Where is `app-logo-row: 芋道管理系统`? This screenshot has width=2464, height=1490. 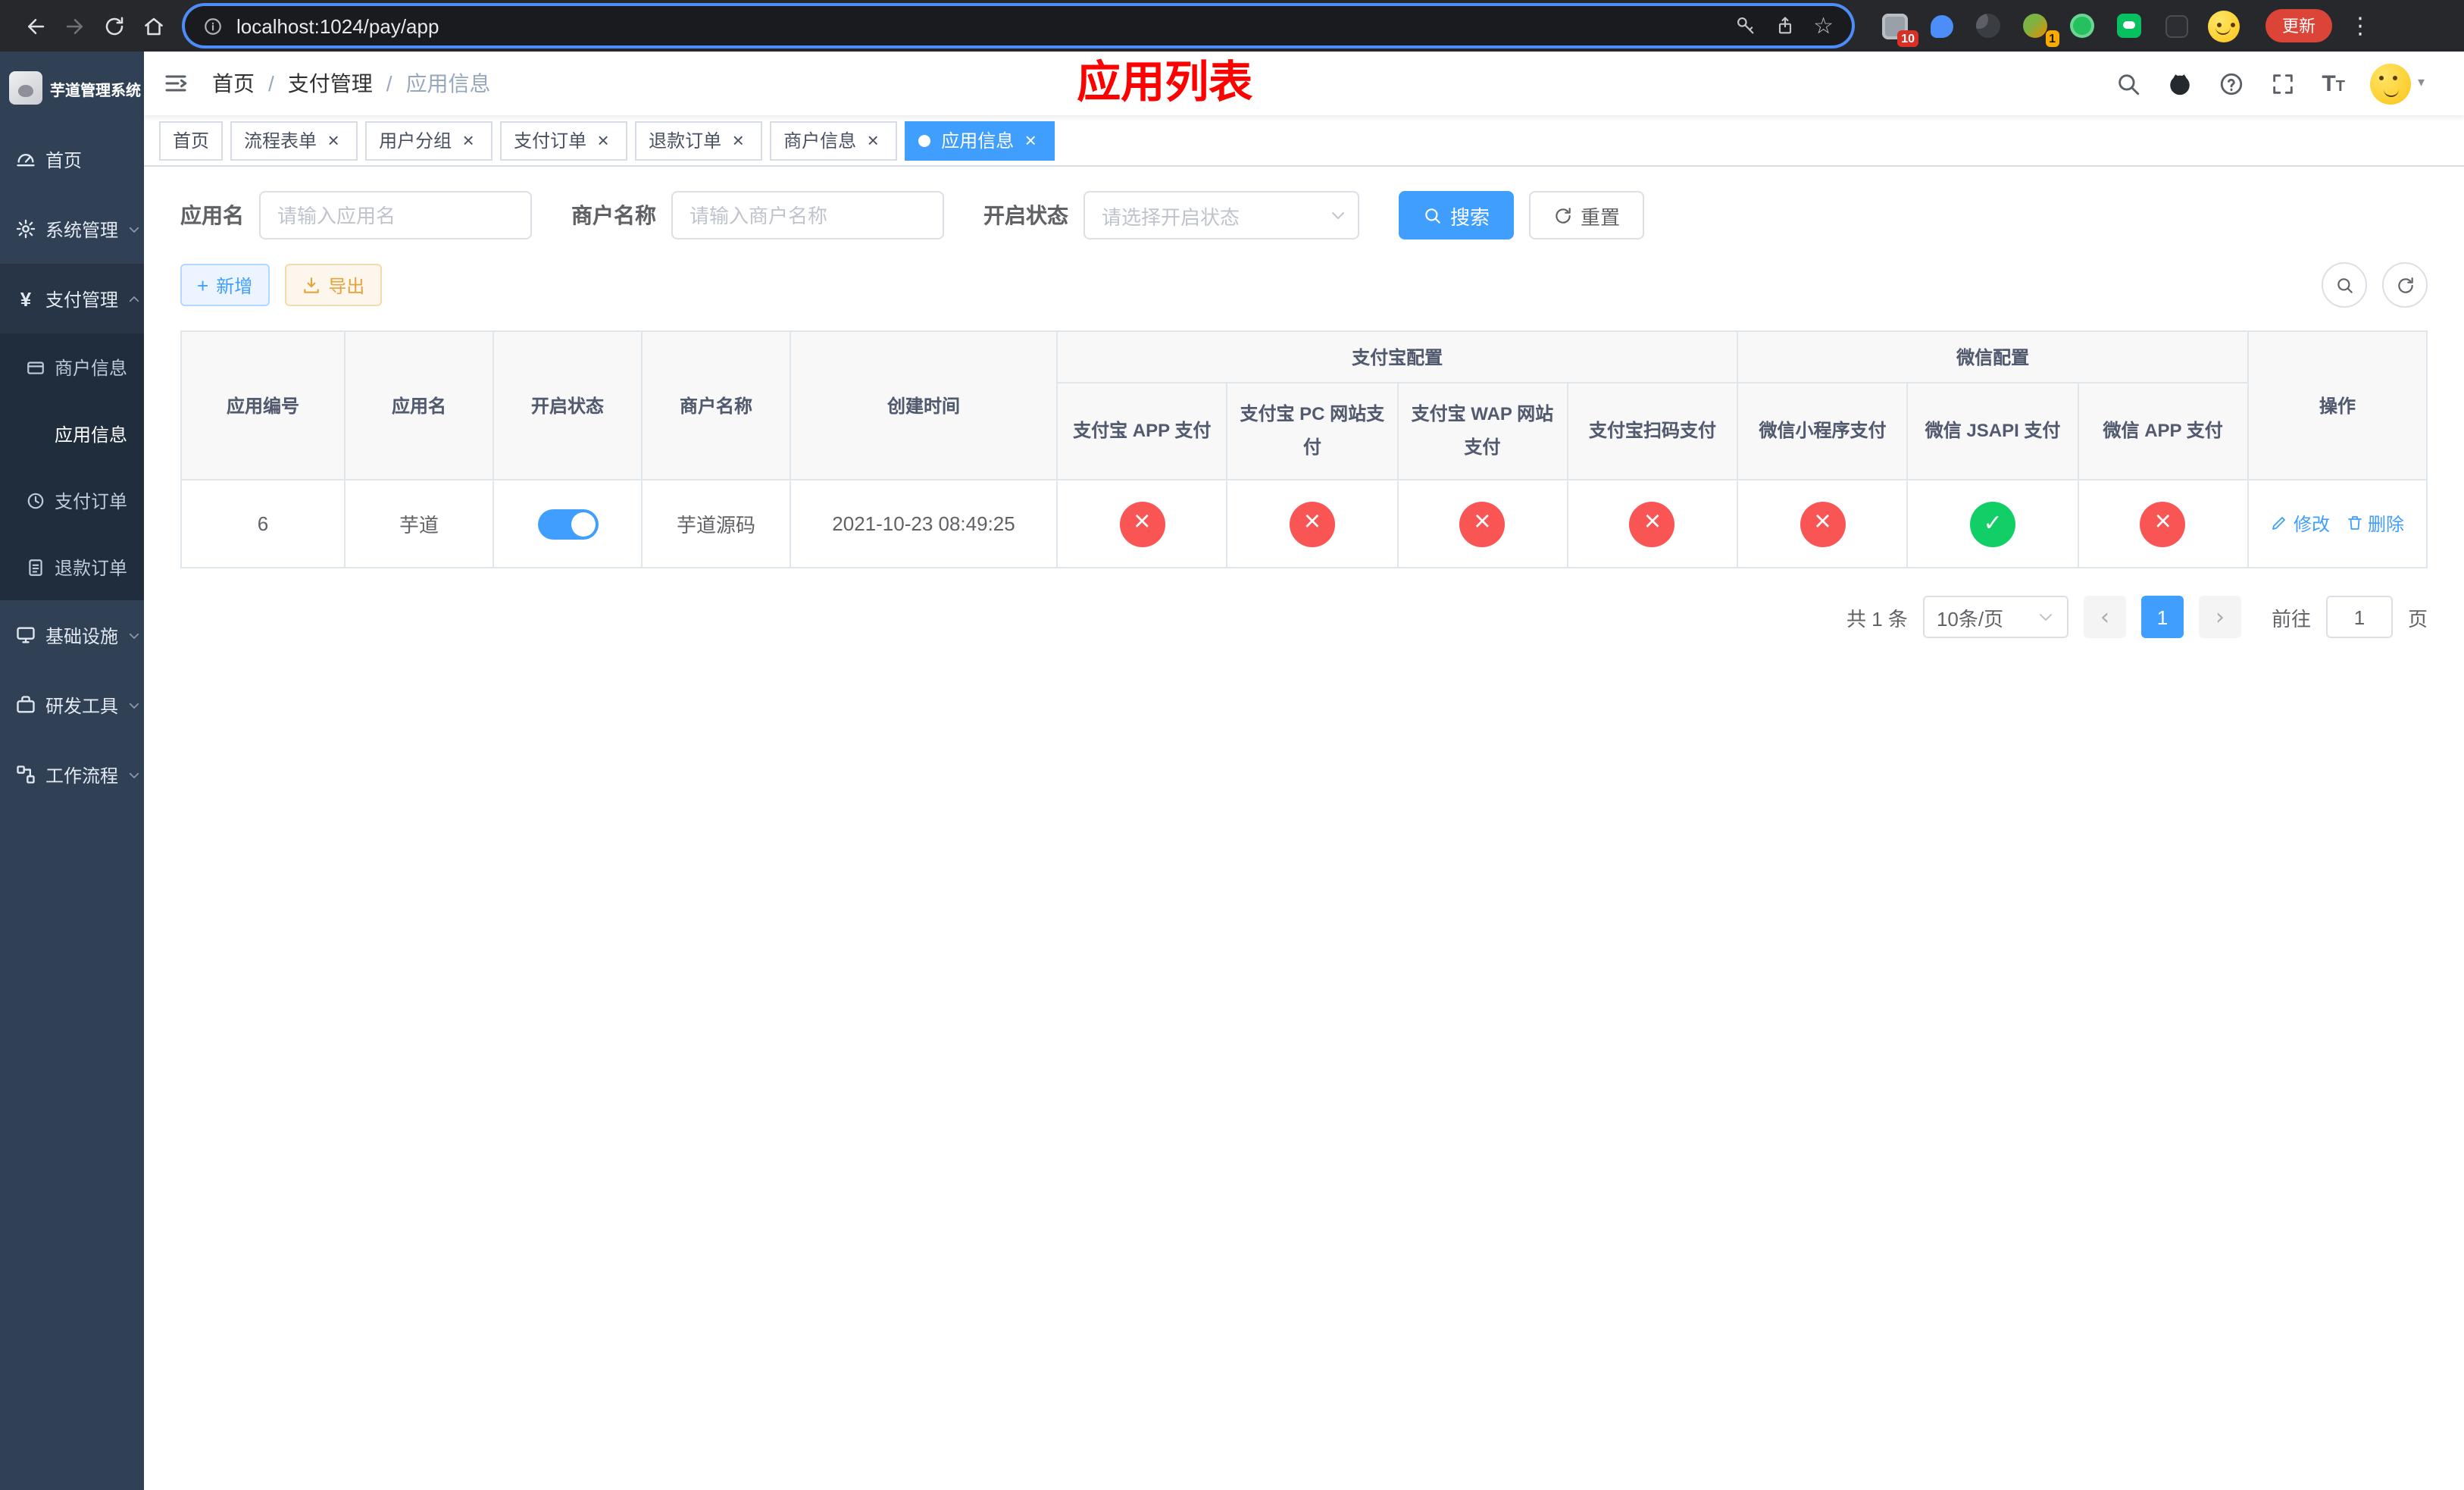
app-logo-row: 芋道管理系统 is located at coordinates (72, 88).